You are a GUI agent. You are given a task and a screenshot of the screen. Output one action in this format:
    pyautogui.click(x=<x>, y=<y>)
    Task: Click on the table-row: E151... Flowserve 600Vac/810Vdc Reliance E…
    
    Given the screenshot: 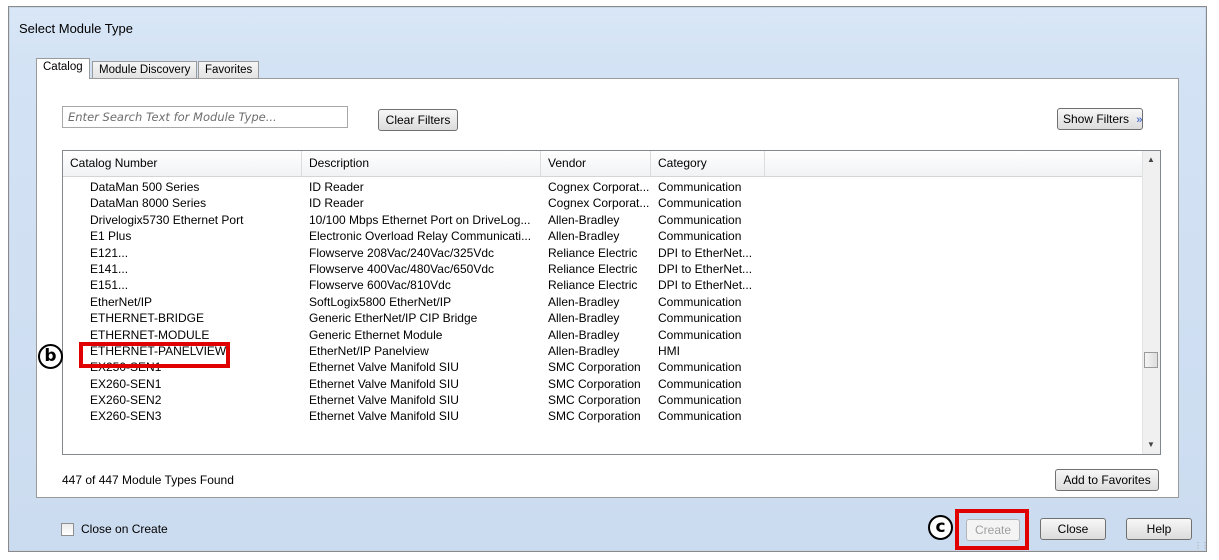 What is the action you would take?
    pyautogui.click(x=603, y=285)
    